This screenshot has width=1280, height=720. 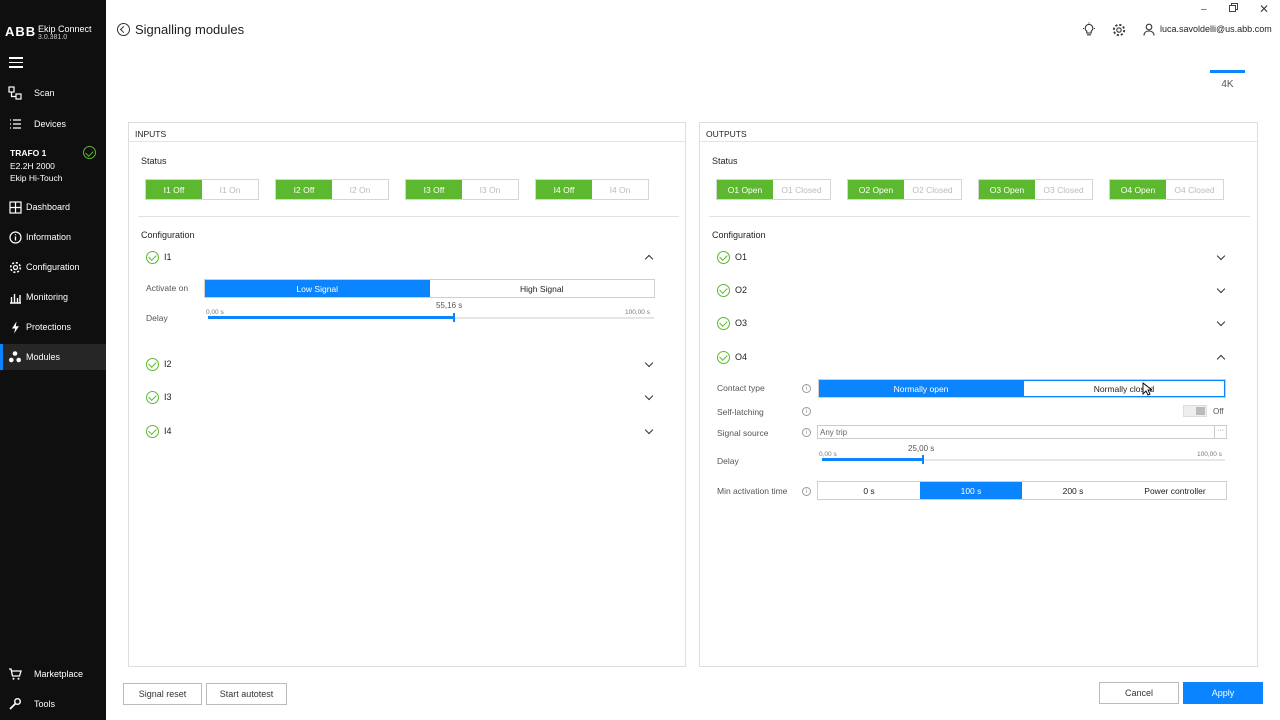 I want to click on i3-status-toggle: I3 Off I3 On, so click(x=462, y=189).